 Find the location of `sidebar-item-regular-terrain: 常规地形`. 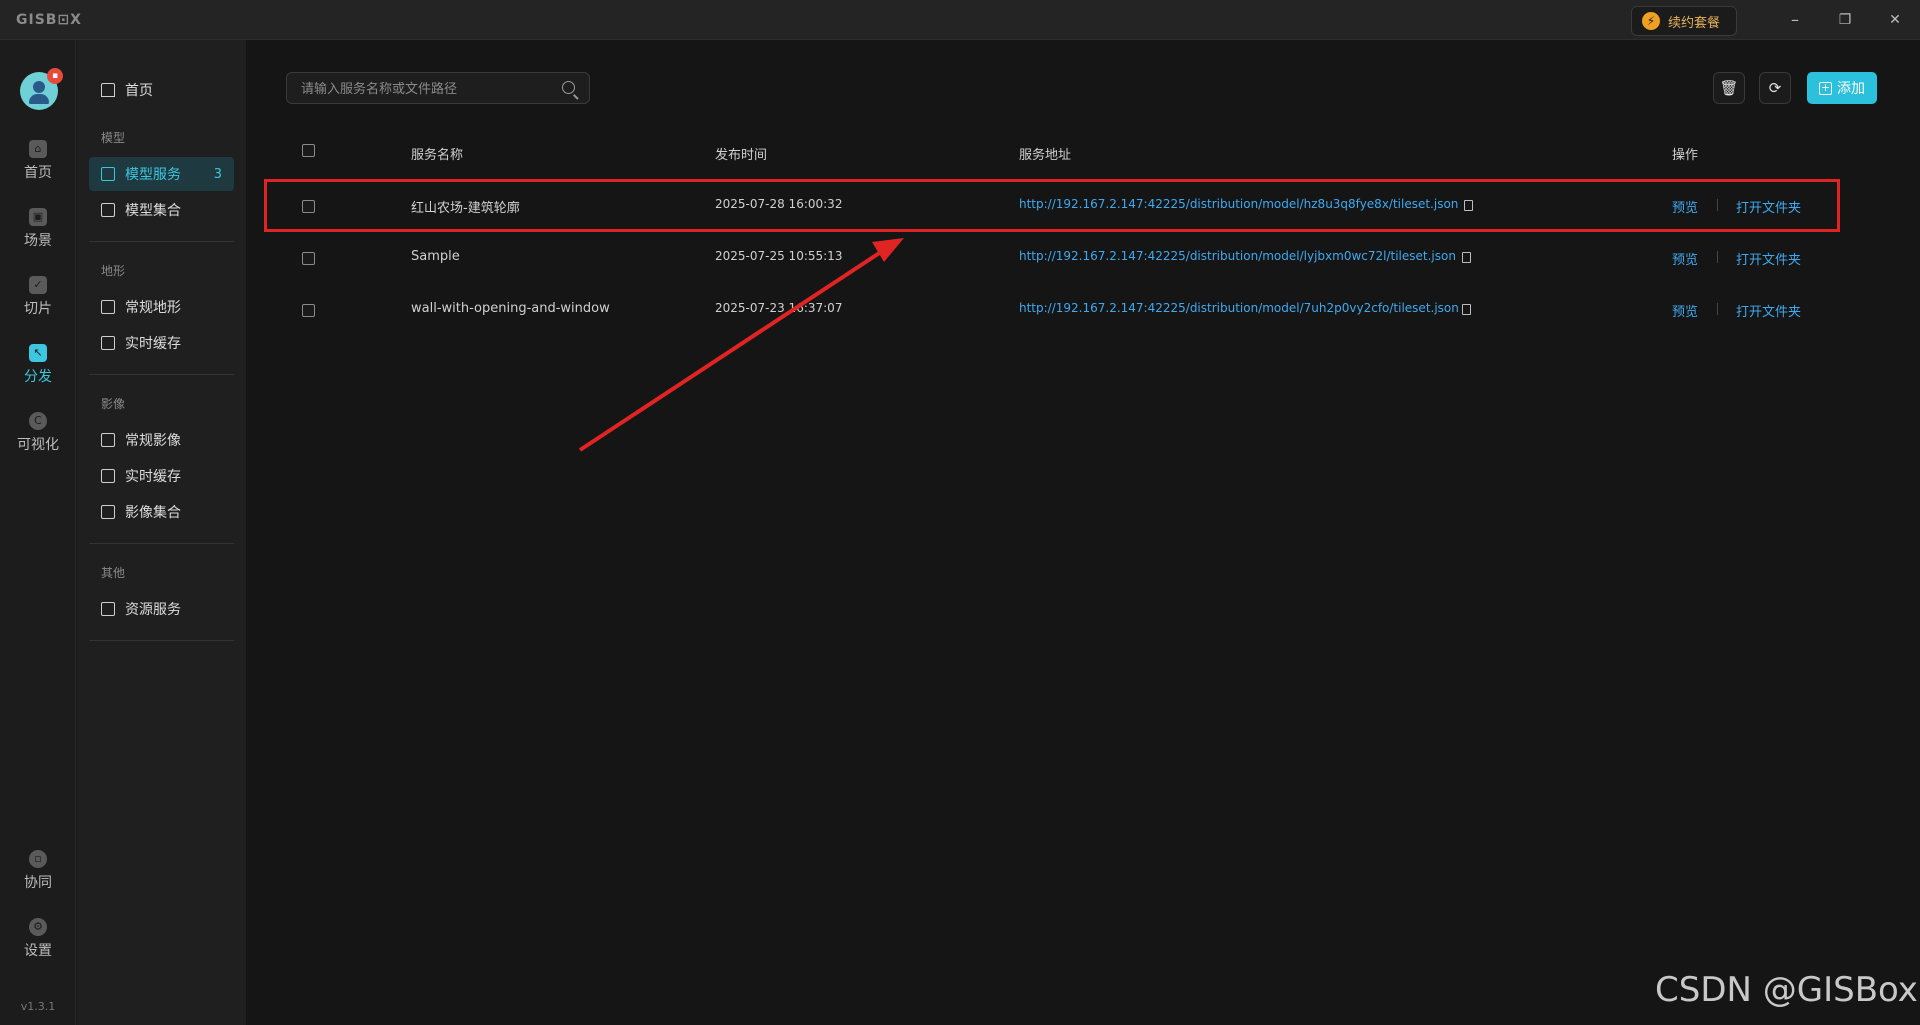

sidebar-item-regular-terrain: 常规地形 is located at coordinates (161, 307).